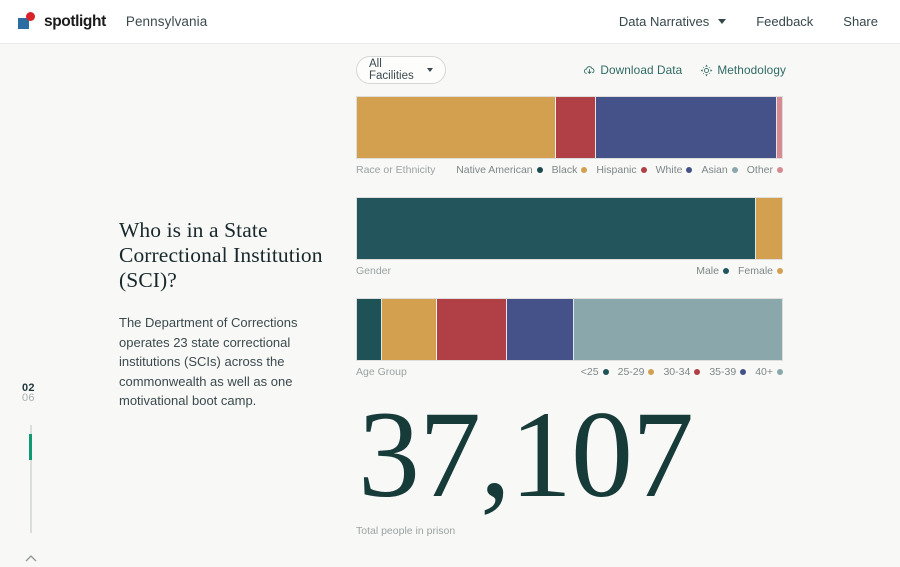 This screenshot has height=567, width=900. Describe the element at coordinates (707, 271) in the screenshot. I see `legend-label: Male` at that location.